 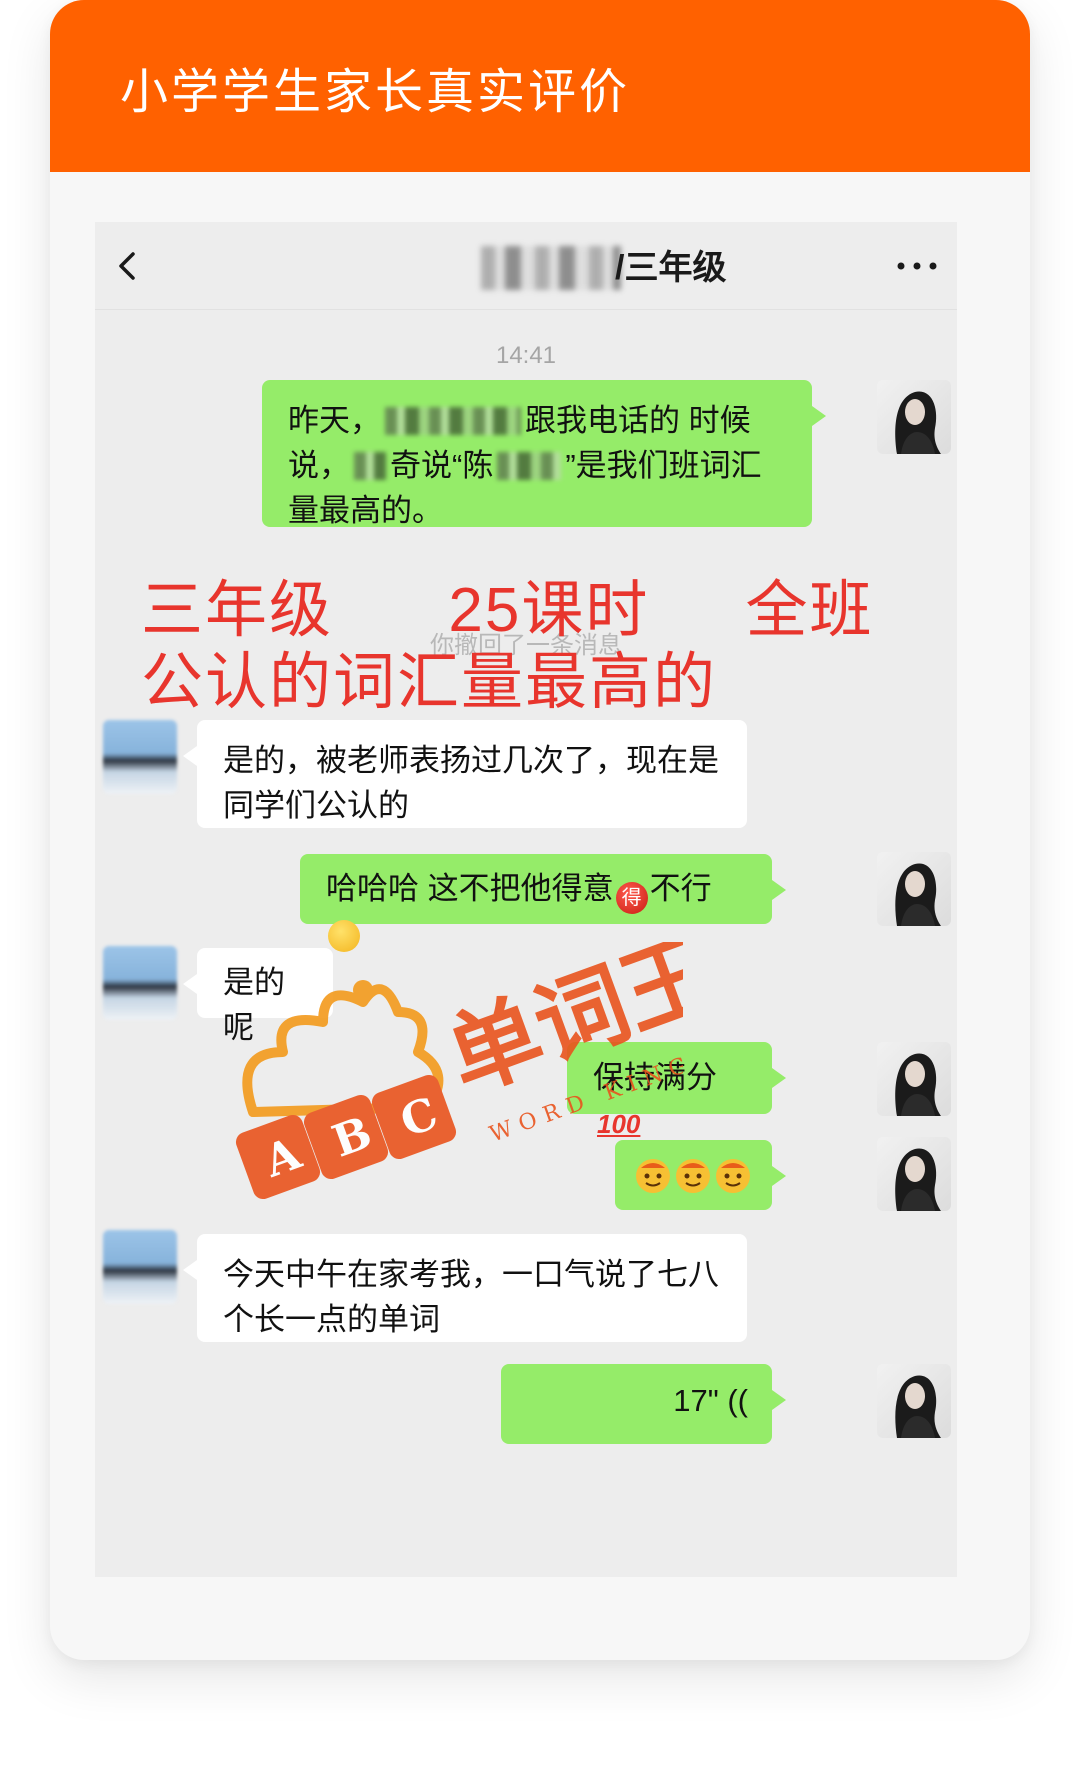 I want to click on more-dots-icon, so click(x=917, y=266).